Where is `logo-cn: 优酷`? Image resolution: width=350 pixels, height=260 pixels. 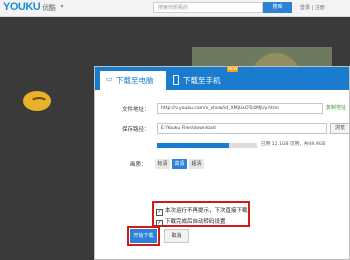 logo-cn: 优酷 is located at coordinates (49, 8).